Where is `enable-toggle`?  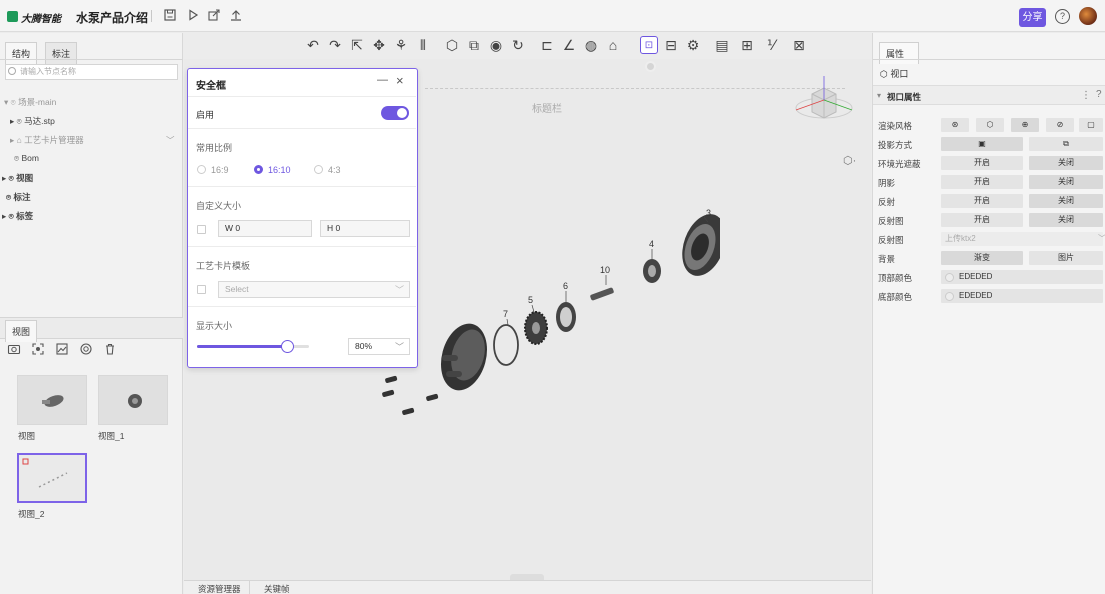 enable-toggle is located at coordinates (395, 113).